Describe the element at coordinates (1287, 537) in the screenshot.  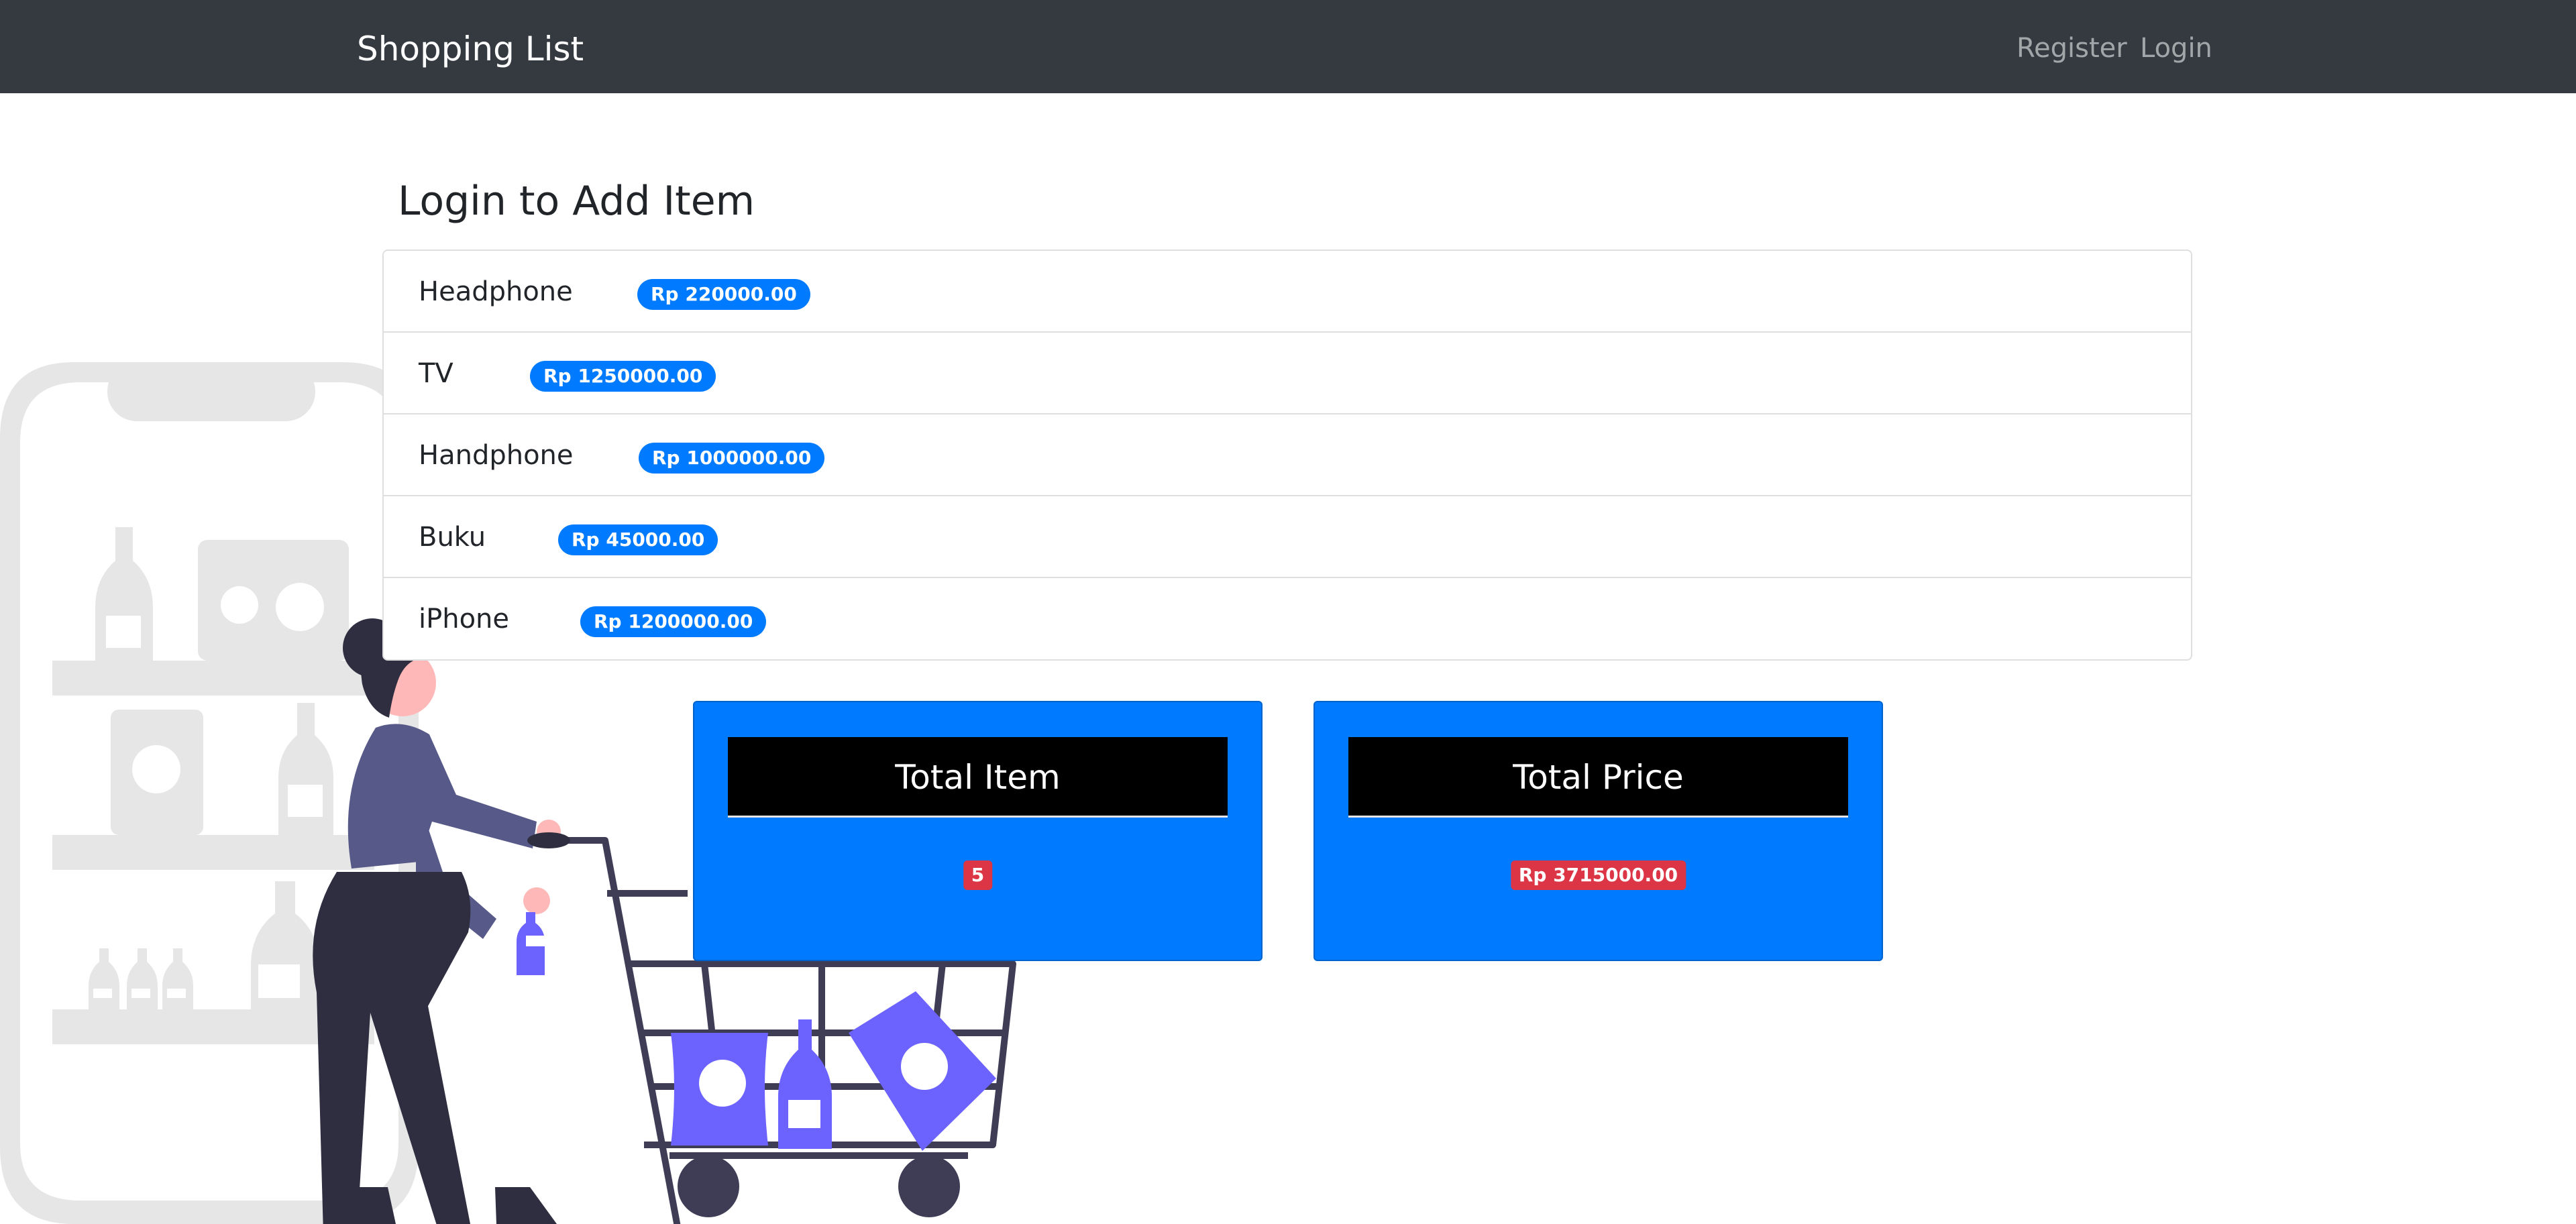
I see `list-item: Buku Rp 45000.00` at that location.